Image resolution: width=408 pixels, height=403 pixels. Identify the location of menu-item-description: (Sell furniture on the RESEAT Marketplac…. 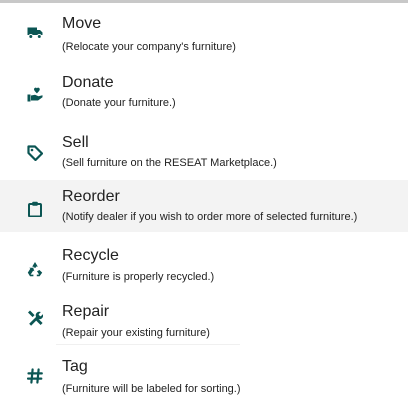
(169, 163).